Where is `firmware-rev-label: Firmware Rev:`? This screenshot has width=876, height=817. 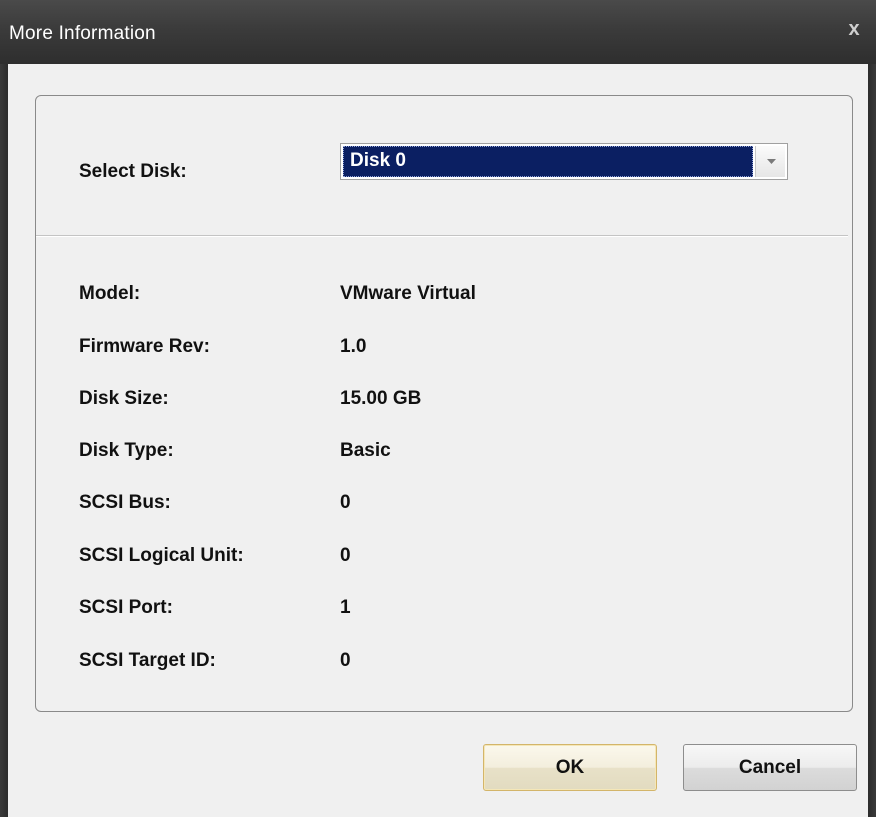 firmware-rev-label: Firmware Rev: is located at coordinates (144, 346).